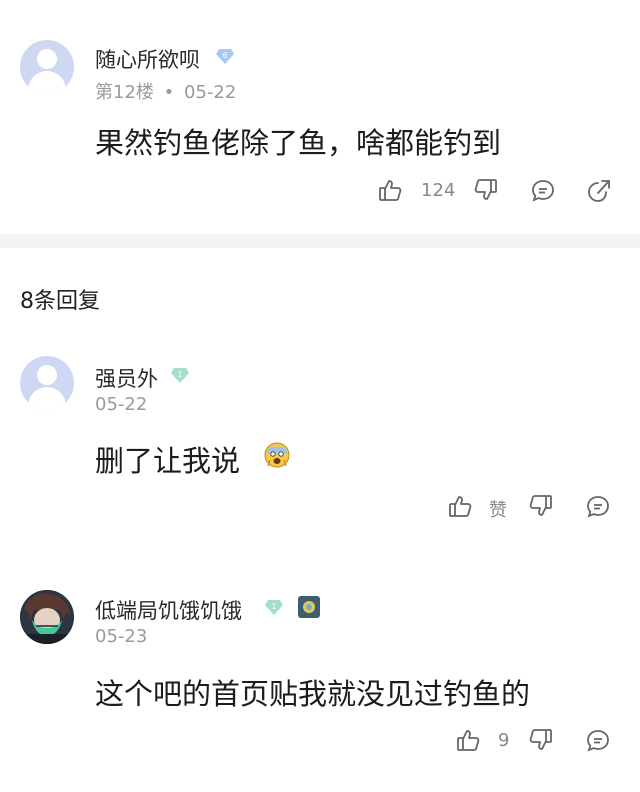  Describe the element at coordinates (298, 143) in the screenshot. I see `post-content: 果然钓鱼佬除了鱼，啥都能钓到` at that location.